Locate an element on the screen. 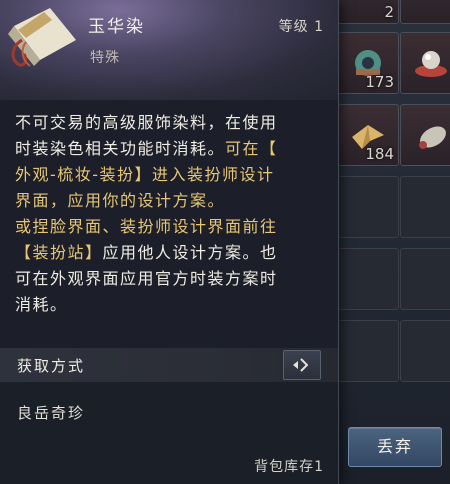  acquisition-label: 获取方式 is located at coordinates (51, 366).